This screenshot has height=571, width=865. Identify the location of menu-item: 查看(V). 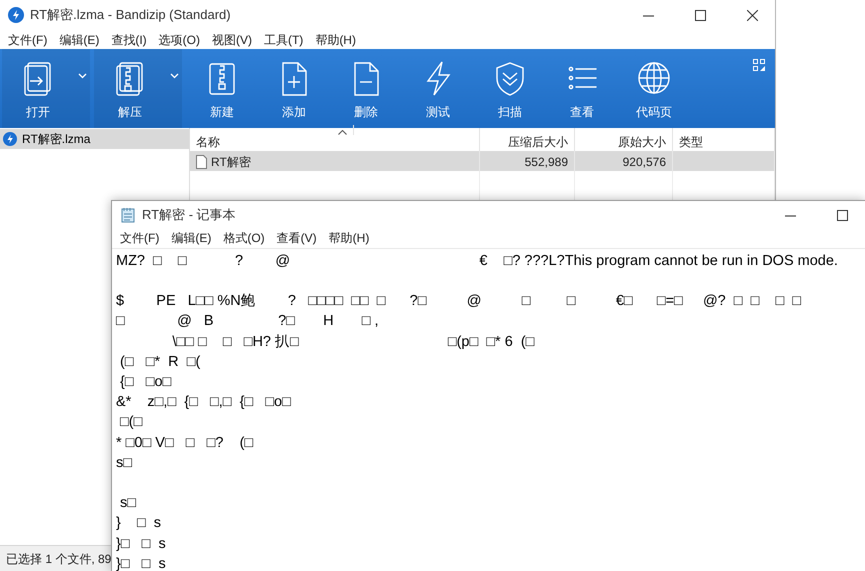
(296, 238).